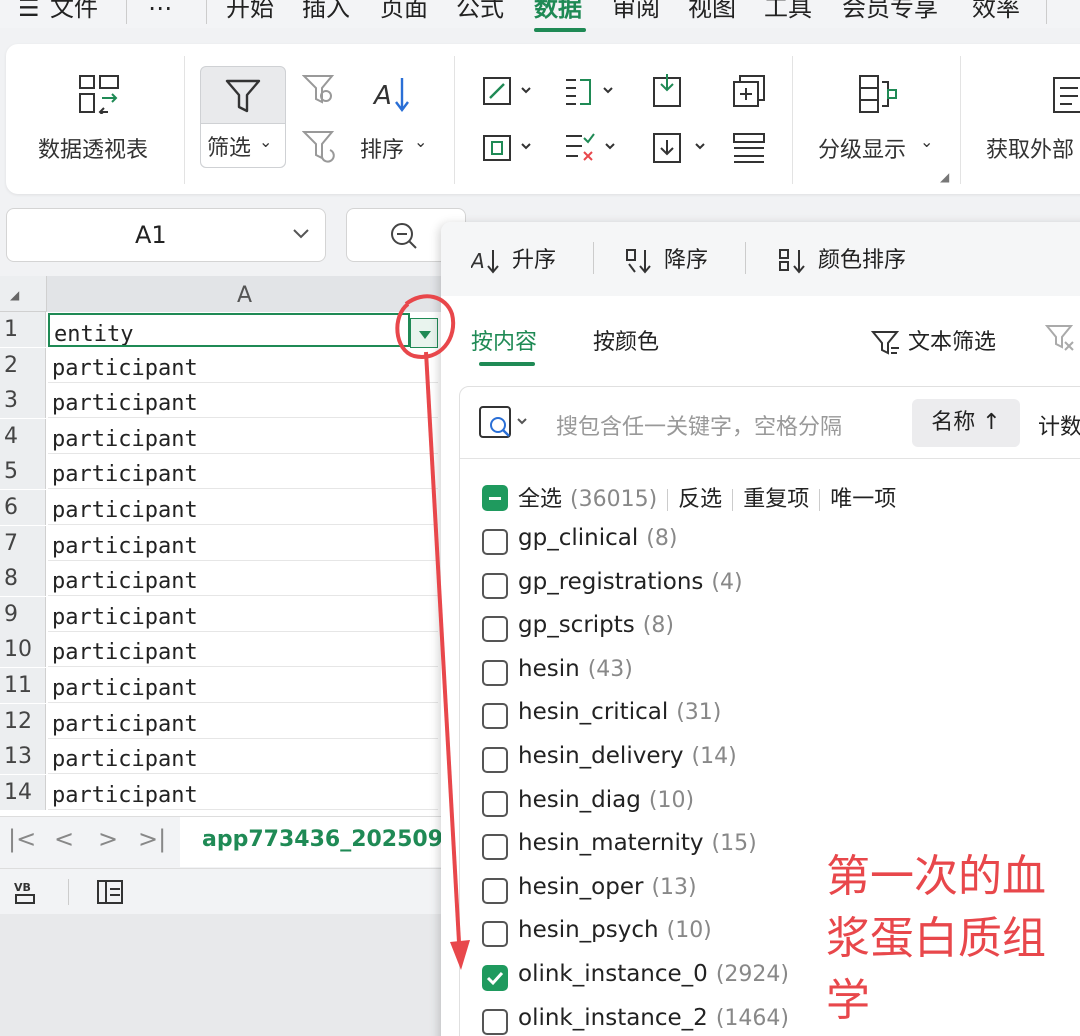  What do you see at coordinates (404, 13) in the screenshot?
I see `menu-page: 页面` at bounding box center [404, 13].